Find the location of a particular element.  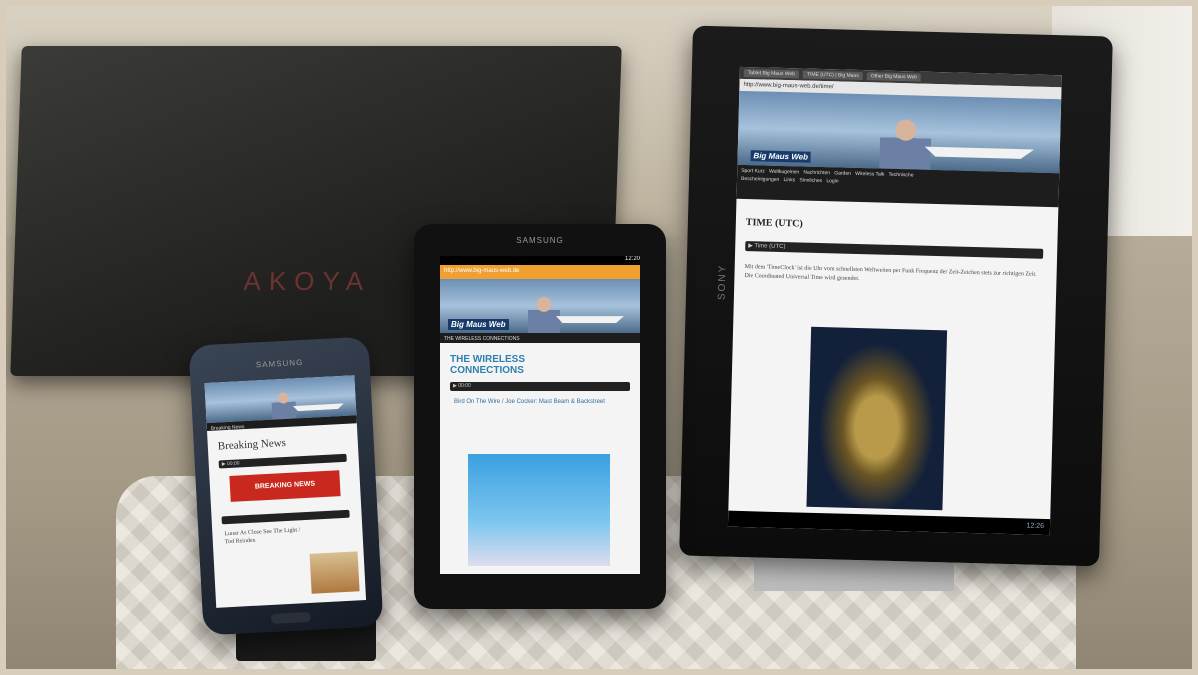

nav-item: Nachrichten is located at coordinates (816, 173).